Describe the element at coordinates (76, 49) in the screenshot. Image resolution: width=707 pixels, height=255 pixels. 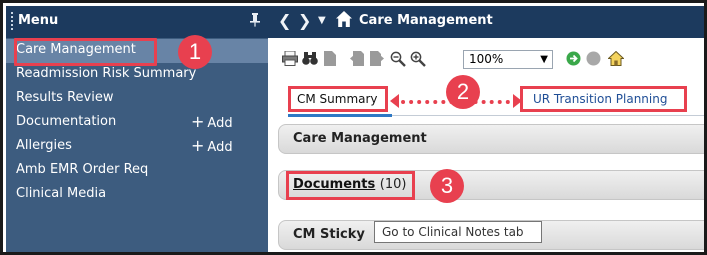
I see `sidebar-item-label: Care Management` at that location.